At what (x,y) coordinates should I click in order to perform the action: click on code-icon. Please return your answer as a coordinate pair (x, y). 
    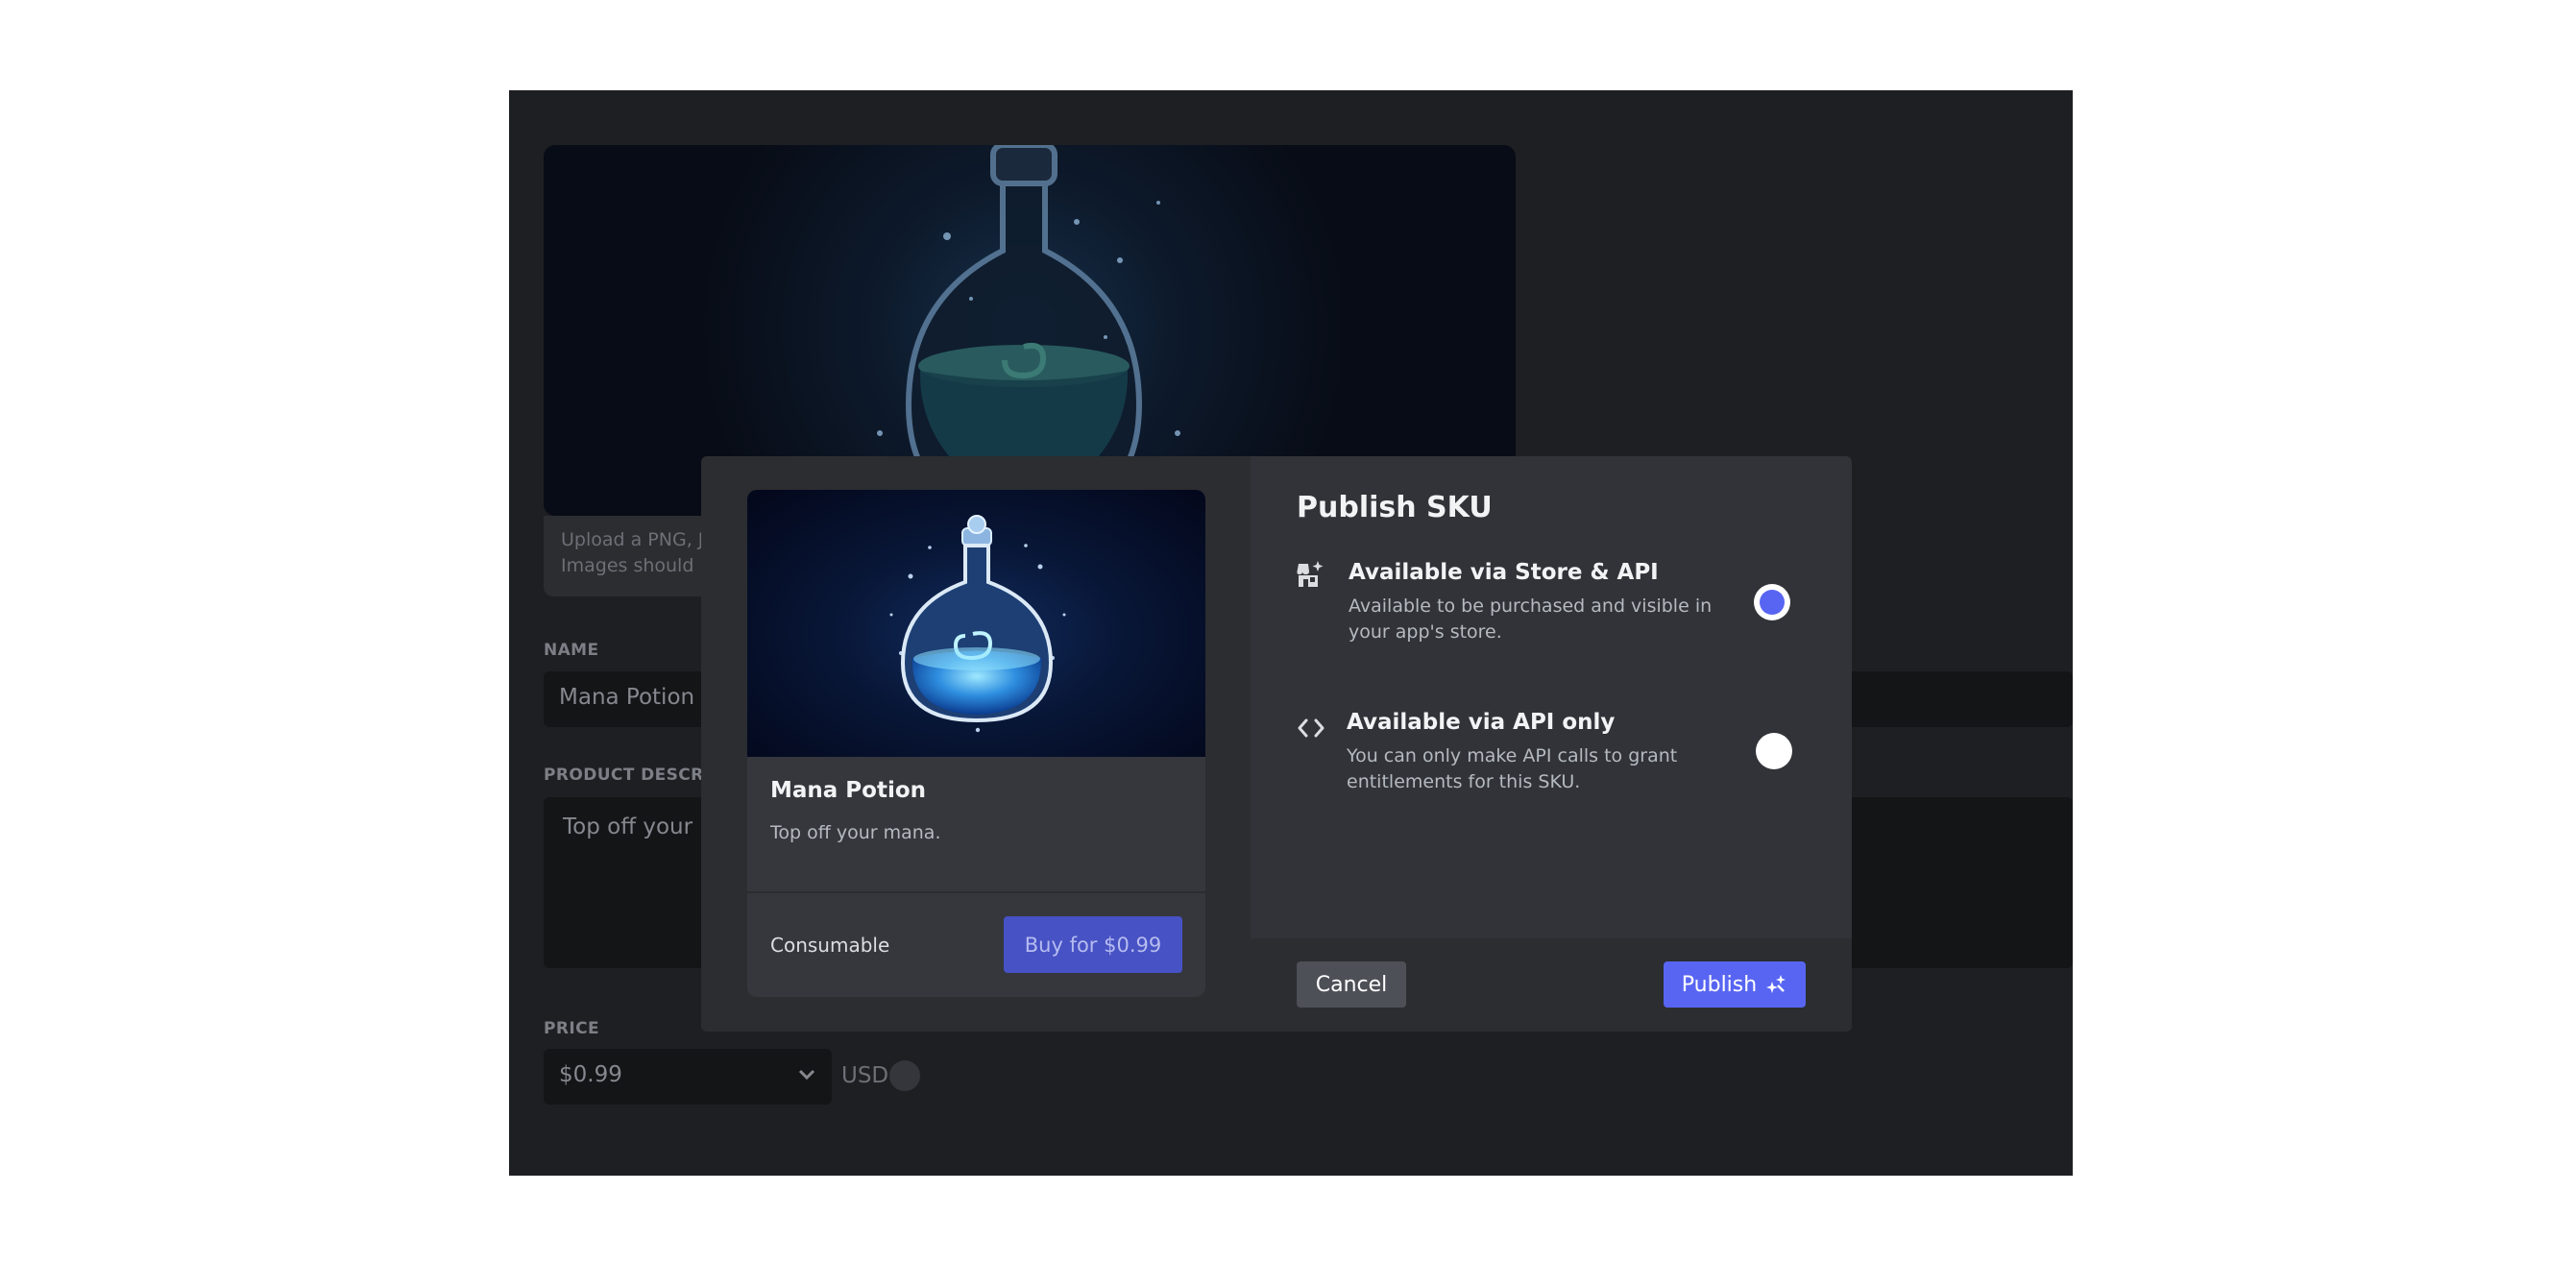
    Looking at the image, I should click on (1311, 728).